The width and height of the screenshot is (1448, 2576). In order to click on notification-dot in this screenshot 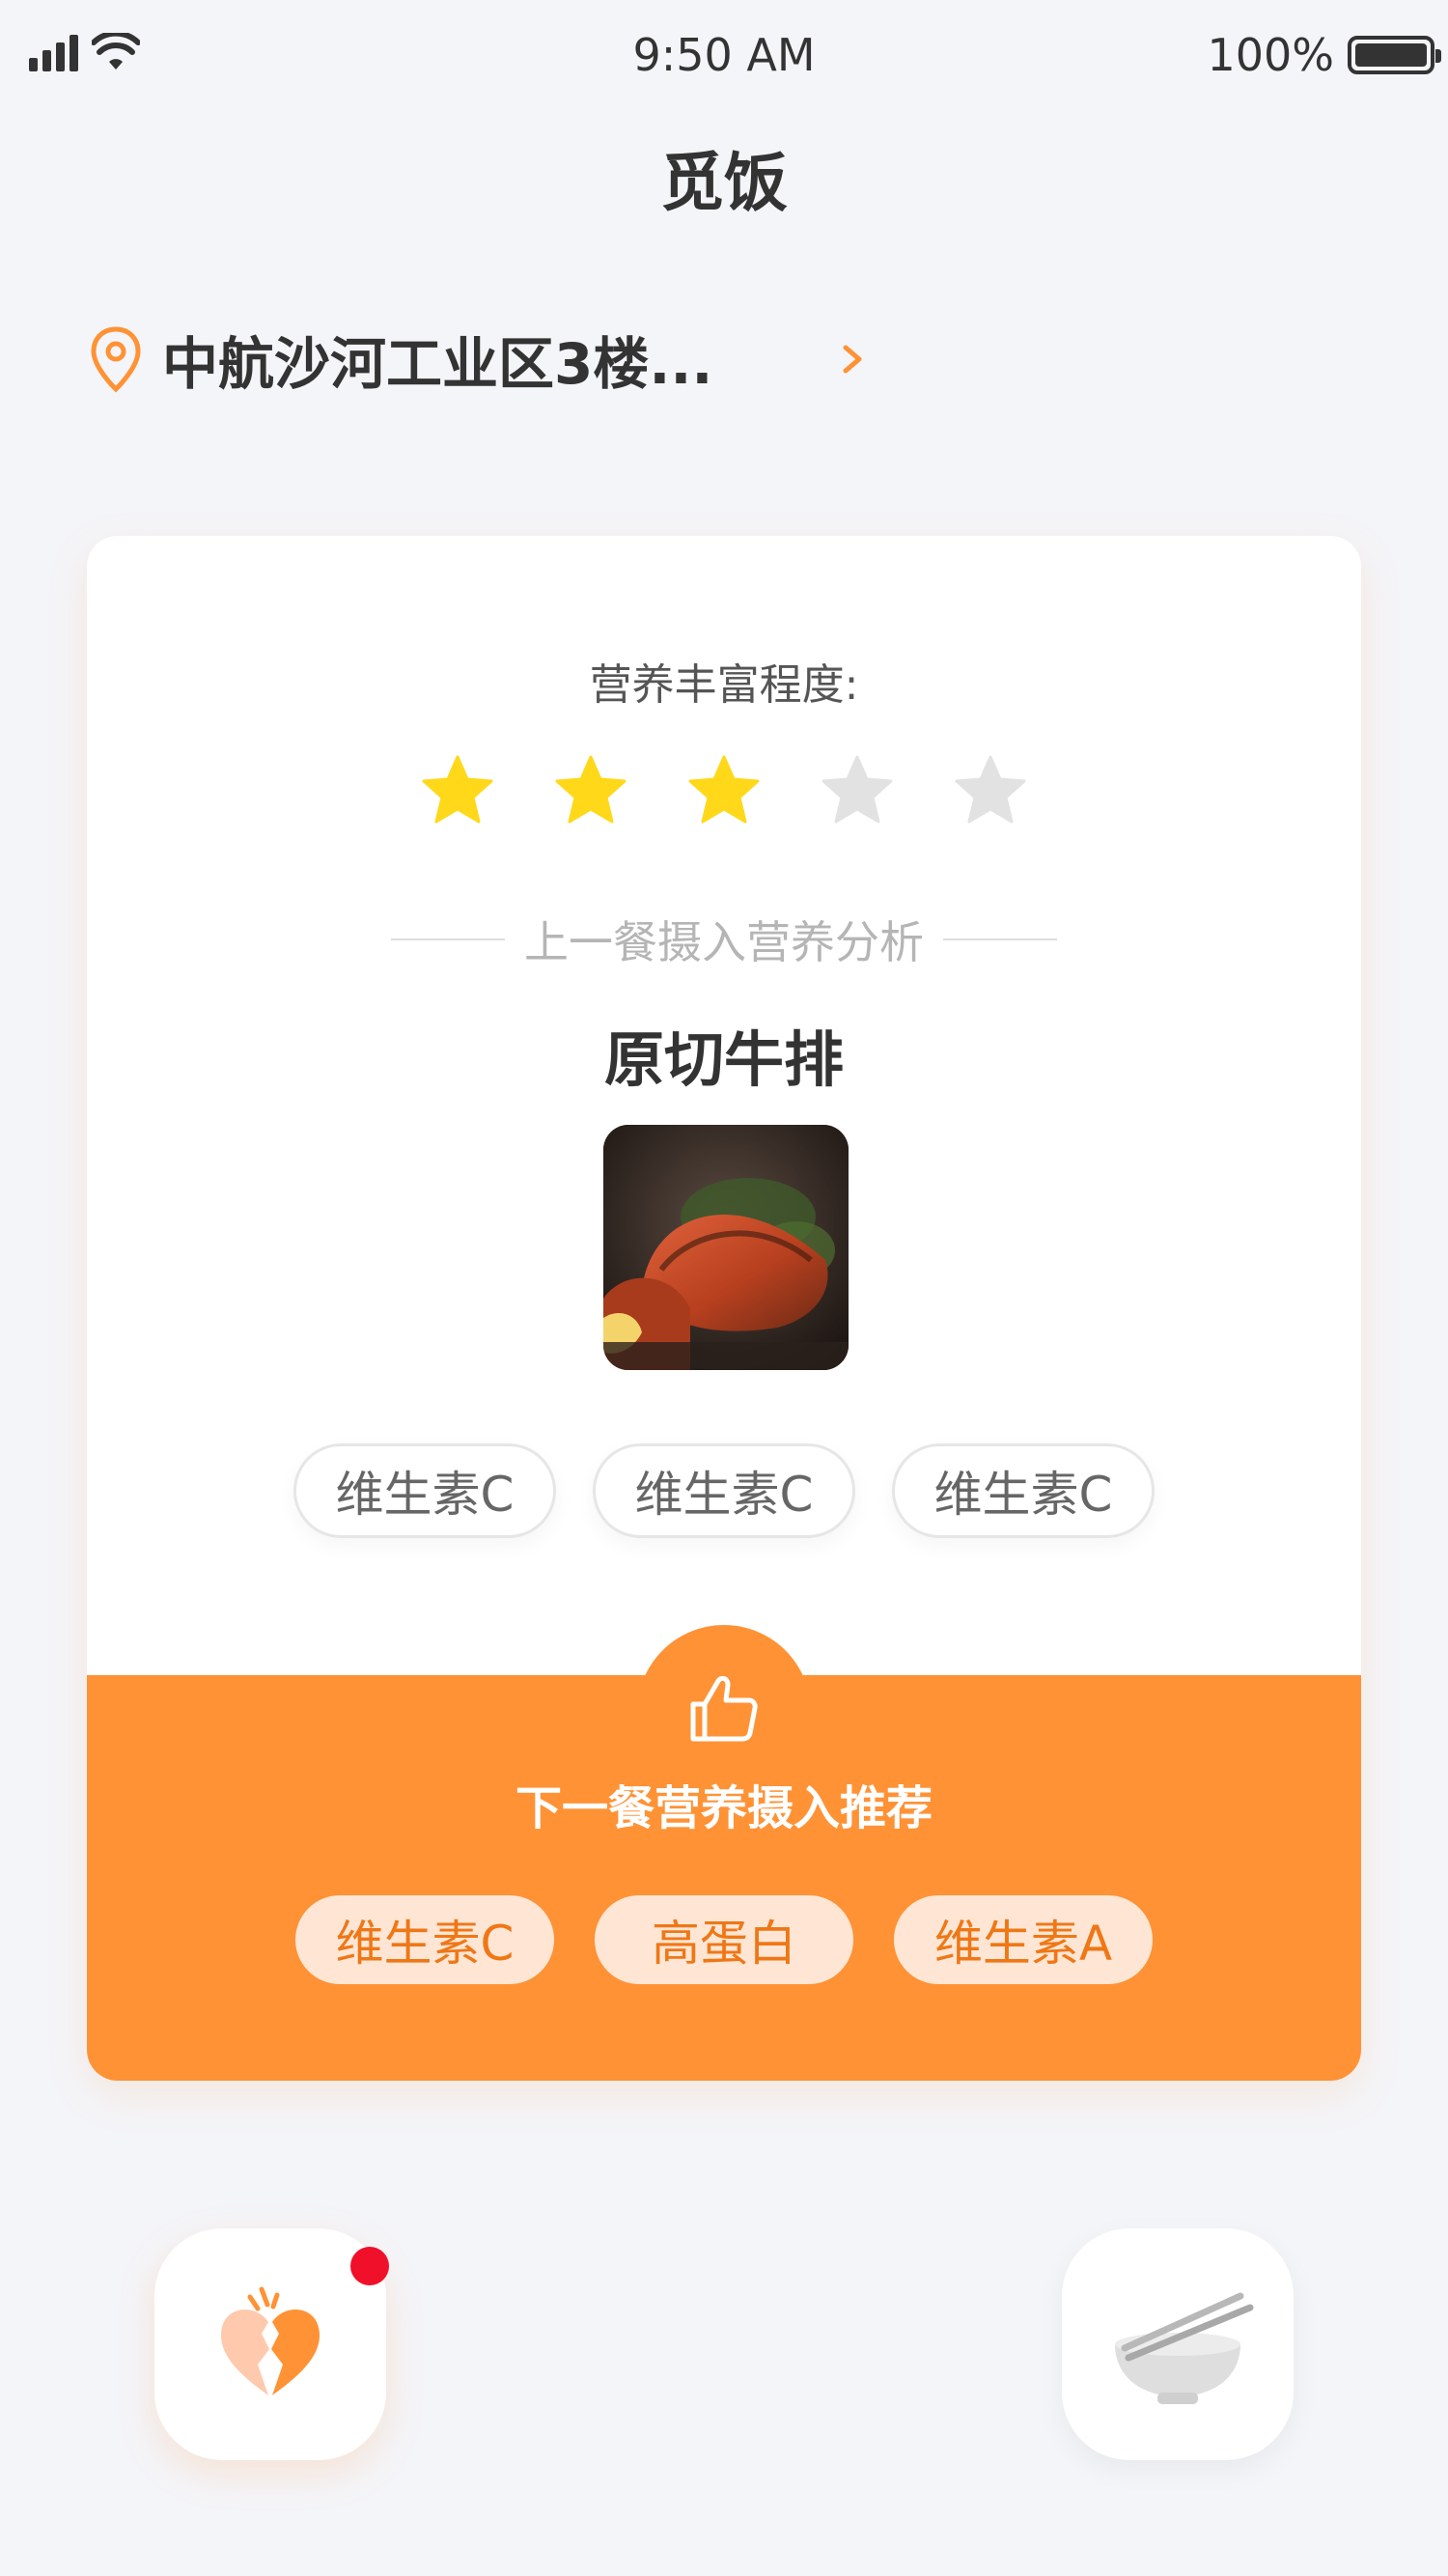, I will do `click(370, 2266)`.